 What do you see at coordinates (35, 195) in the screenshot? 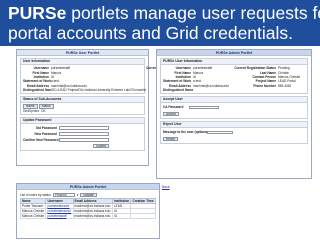
I see `list-by-status-label: List of users by status` at bounding box center [35, 195].